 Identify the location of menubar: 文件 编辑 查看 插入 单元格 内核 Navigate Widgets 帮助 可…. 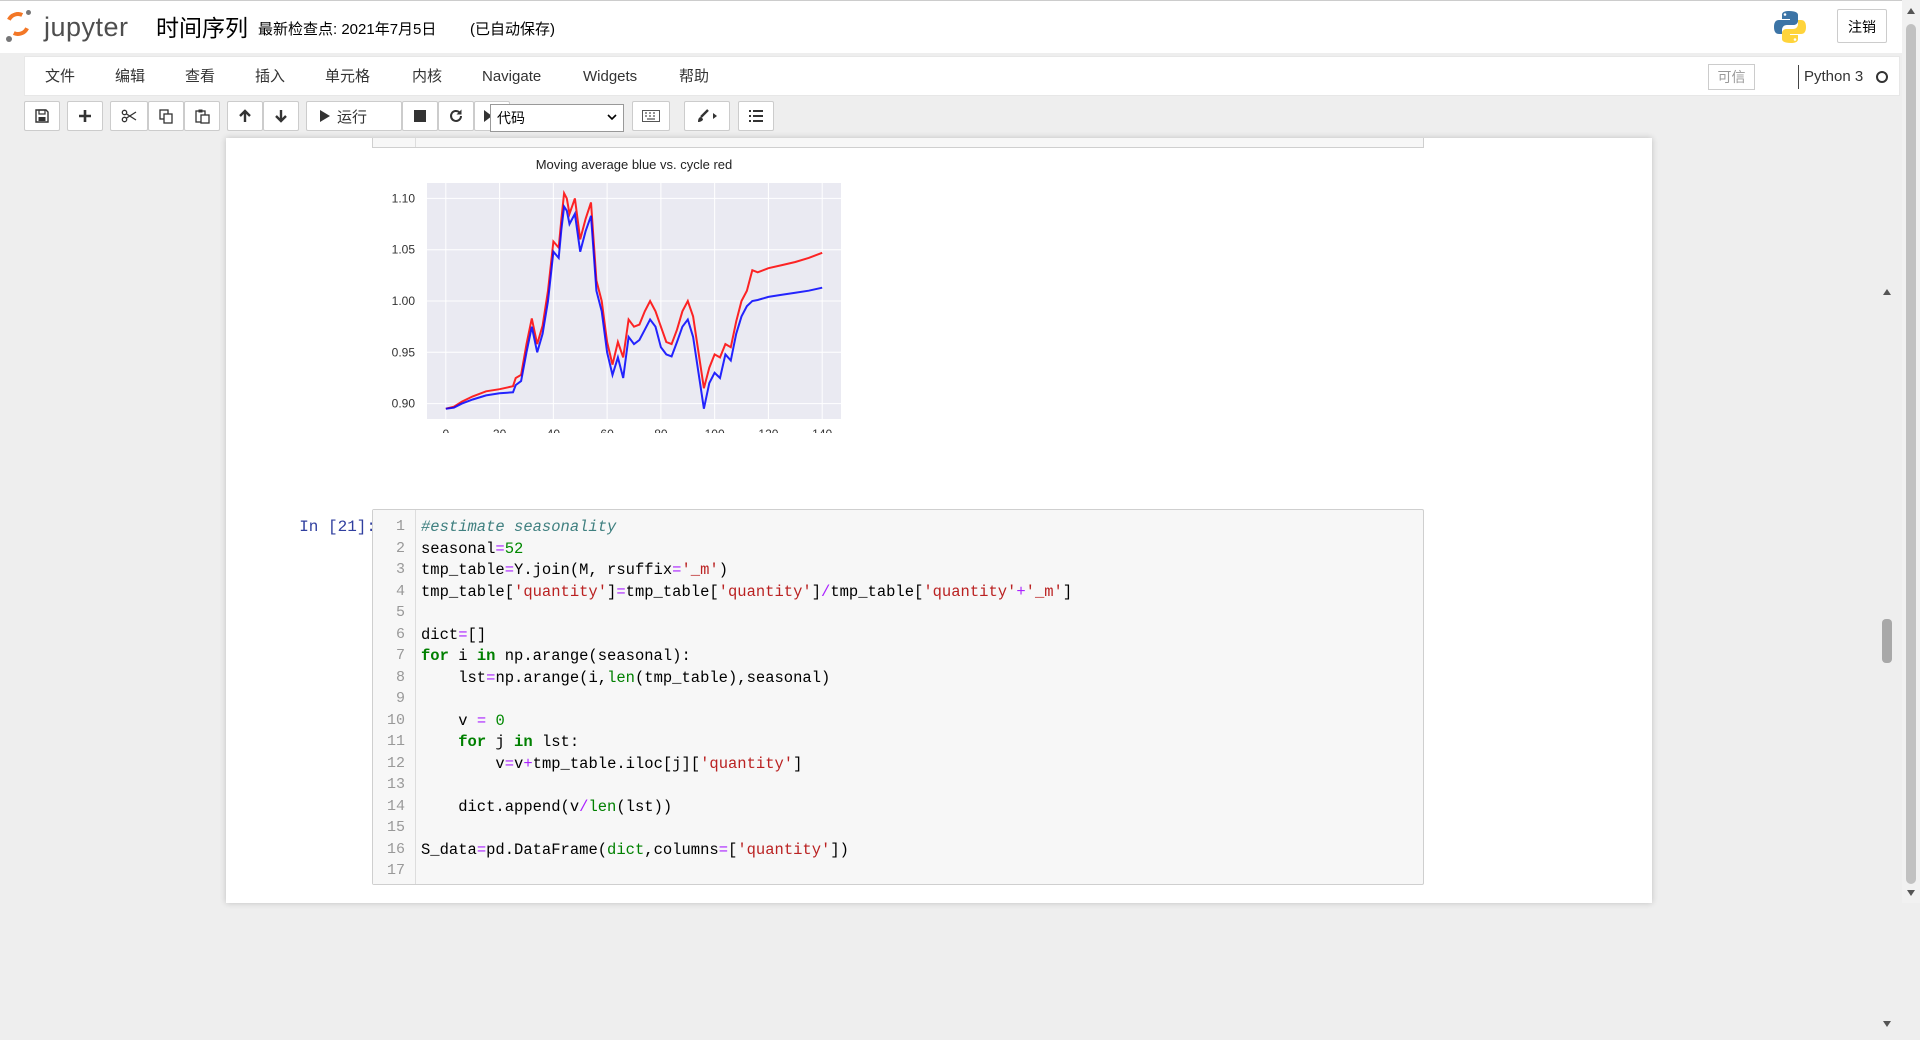
(962, 76).